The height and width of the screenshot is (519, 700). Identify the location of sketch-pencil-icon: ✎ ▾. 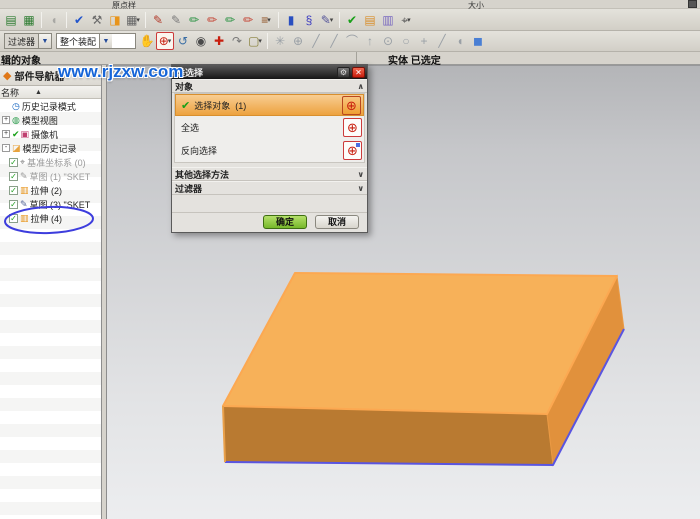
(327, 20).